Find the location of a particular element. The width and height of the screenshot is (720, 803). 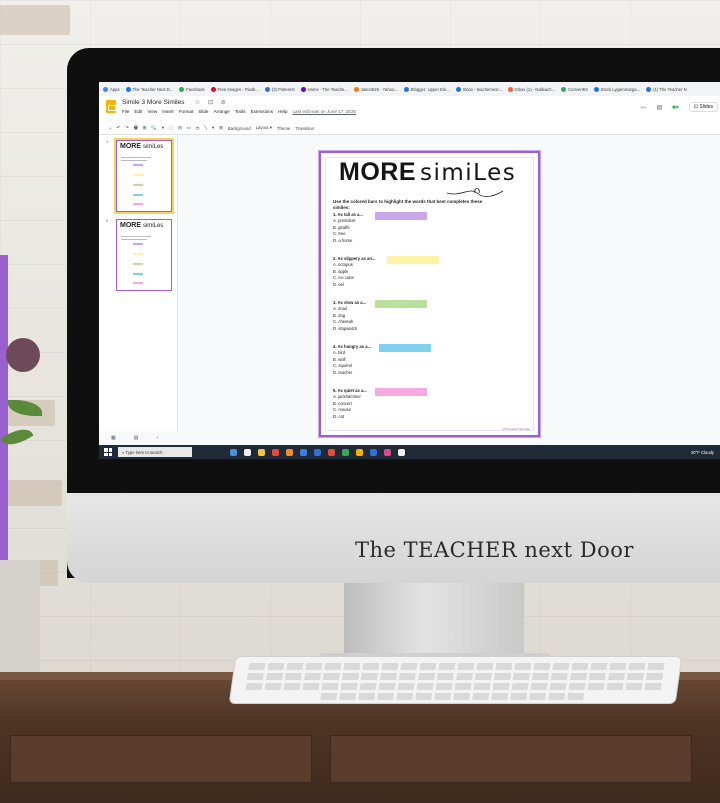

menu-edit: Edit is located at coordinates (138, 111).